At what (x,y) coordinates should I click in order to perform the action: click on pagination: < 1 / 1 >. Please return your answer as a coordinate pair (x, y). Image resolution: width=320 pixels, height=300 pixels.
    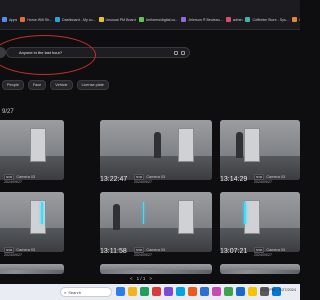
    Looking at the image, I should click on (141, 278).